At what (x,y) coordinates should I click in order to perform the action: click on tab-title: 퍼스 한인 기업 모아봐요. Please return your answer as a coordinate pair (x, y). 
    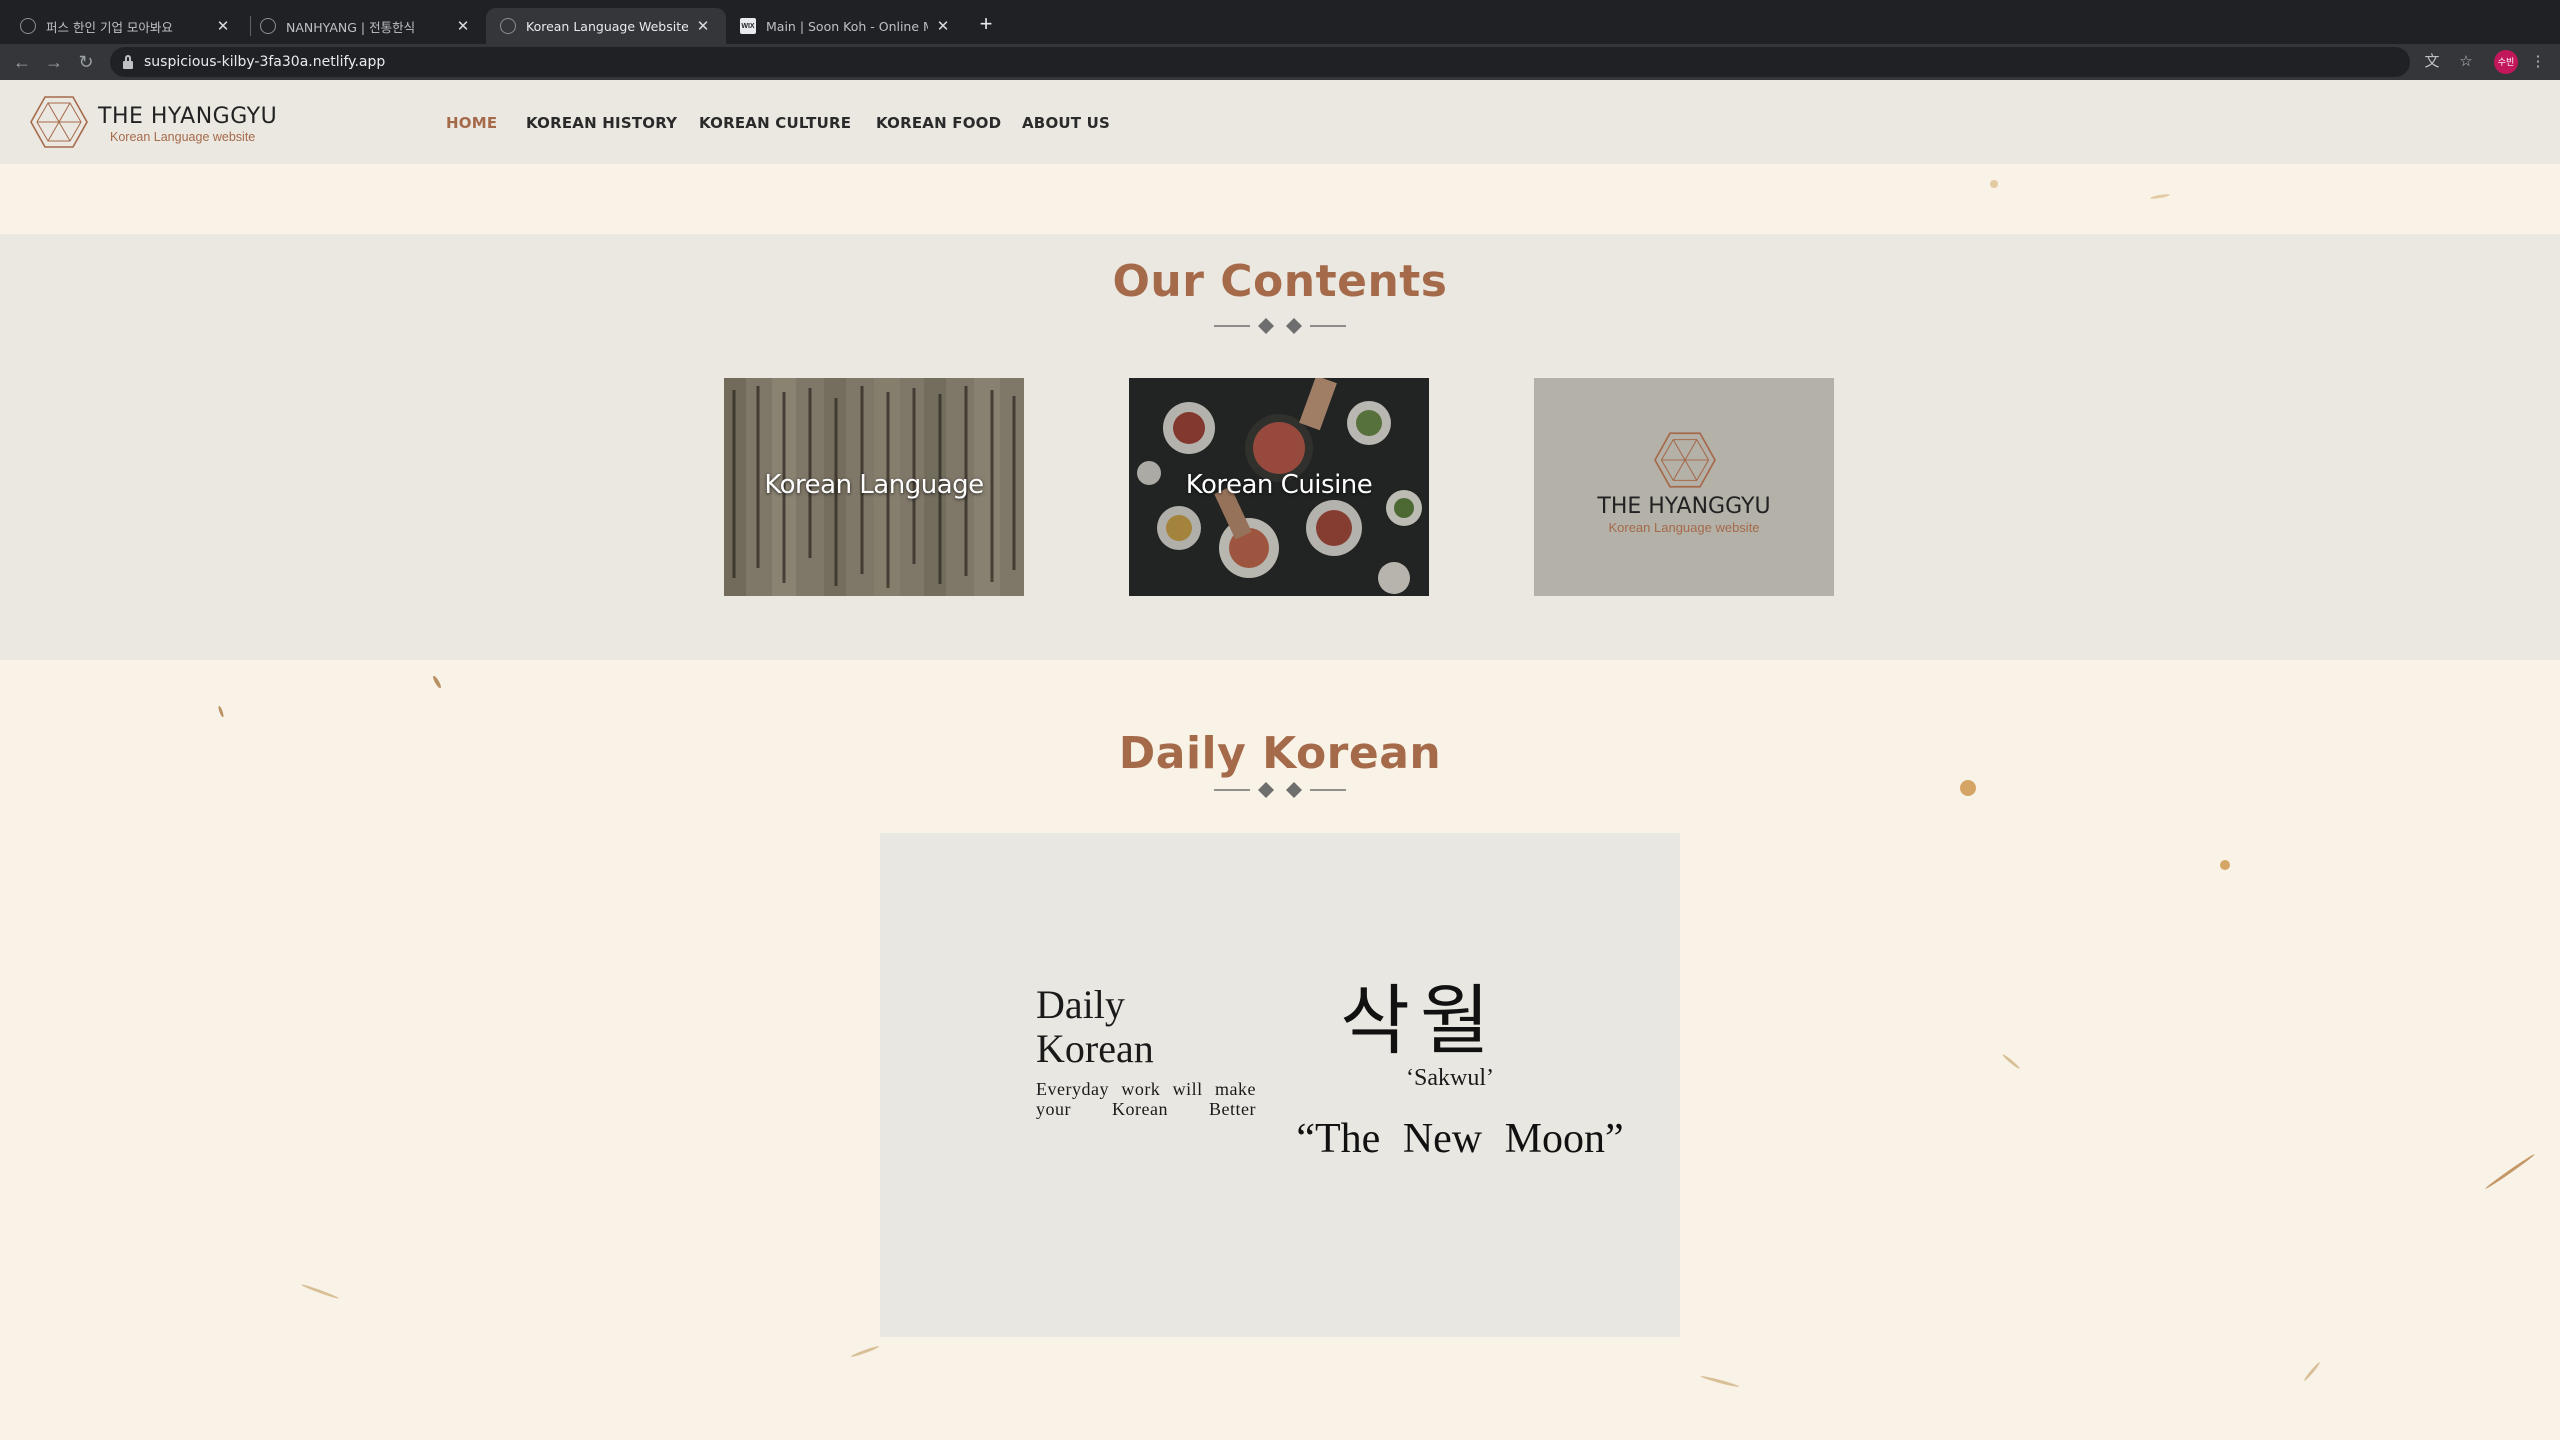
    Looking at the image, I should click on (109, 27).